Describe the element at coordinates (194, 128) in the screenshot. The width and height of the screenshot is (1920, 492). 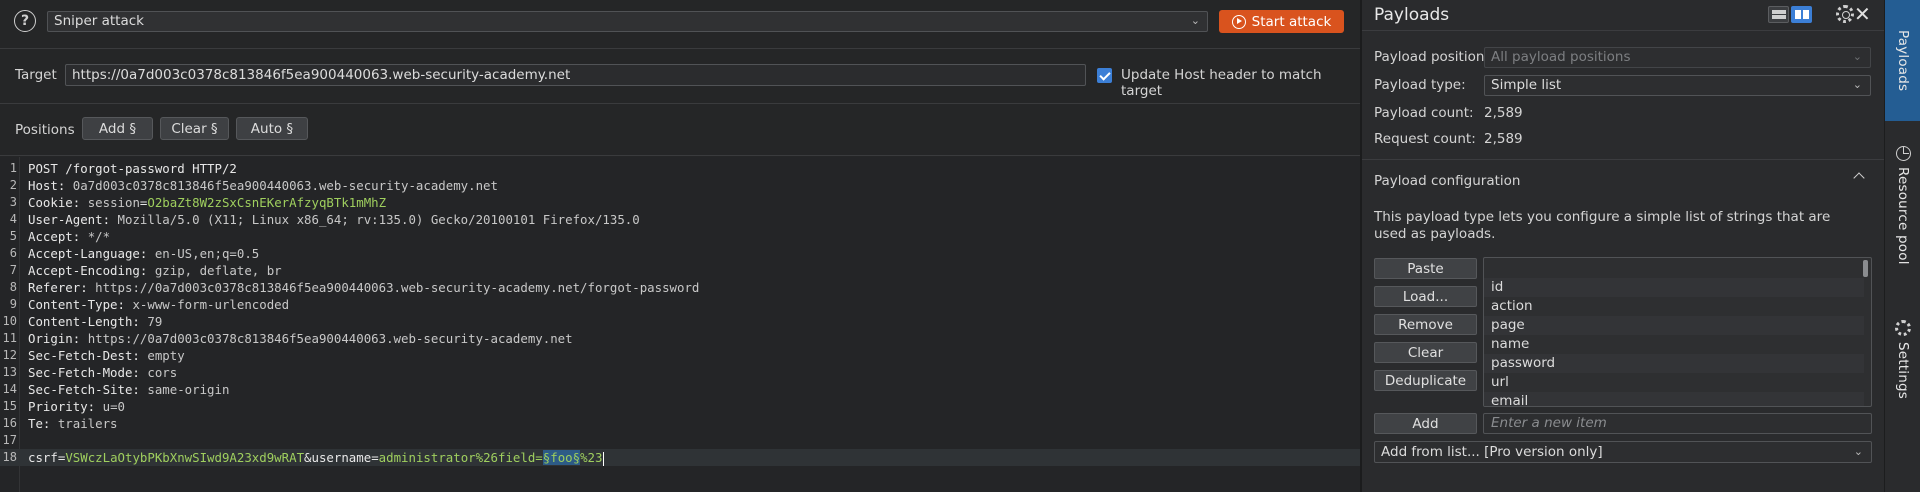
I see `clear-markers-button: Clear §` at that location.